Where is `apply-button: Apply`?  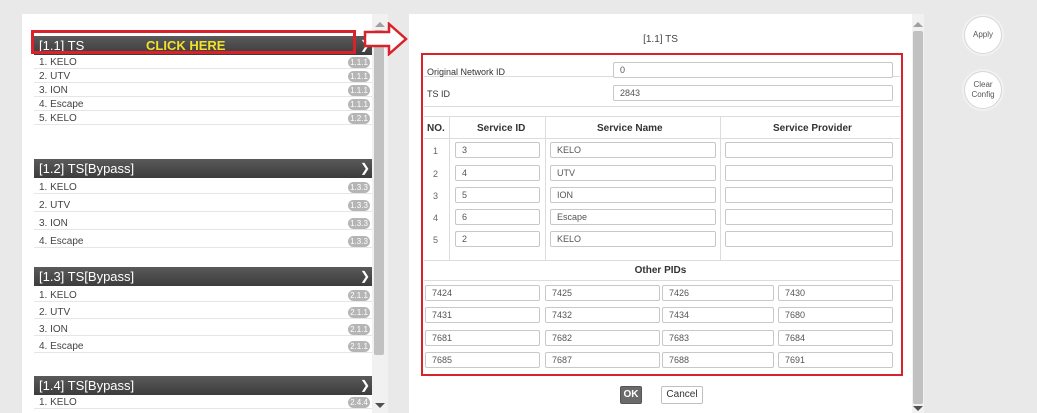
apply-button: Apply is located at coordinates (983, 35).